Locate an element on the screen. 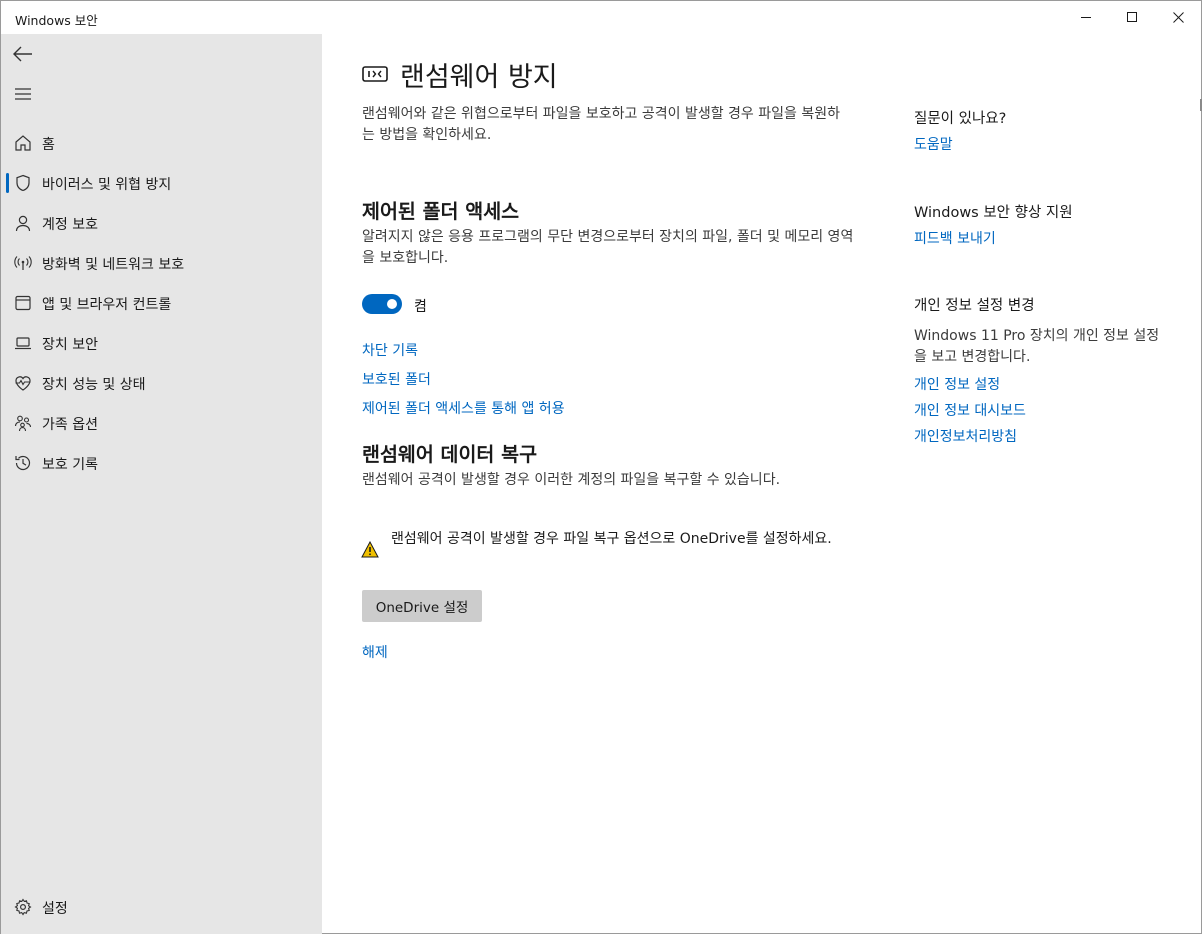 The height and width of the screenshot is (934, 1202). person-icon is located at coordinates (23, 223).